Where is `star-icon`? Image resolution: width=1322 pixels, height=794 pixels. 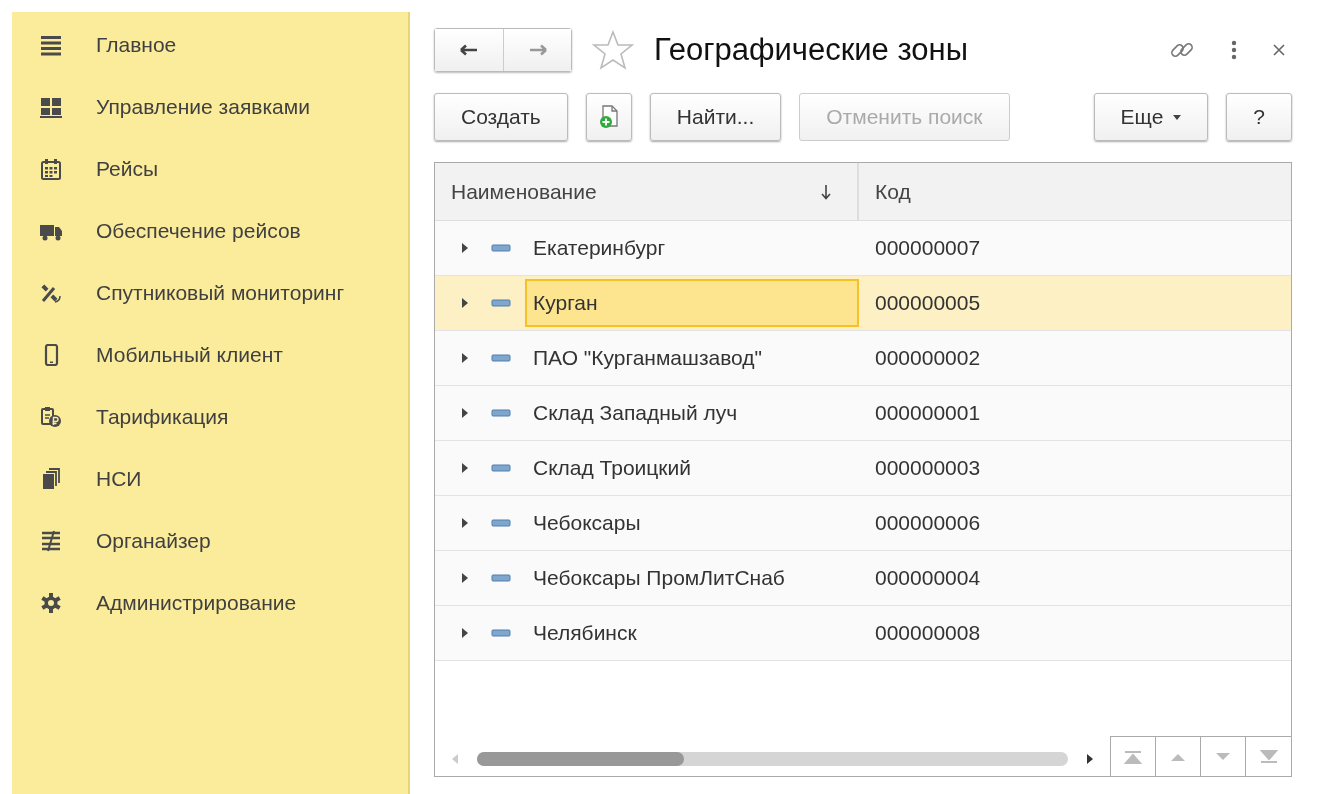 star-icon is located at coordinates (613, 50).